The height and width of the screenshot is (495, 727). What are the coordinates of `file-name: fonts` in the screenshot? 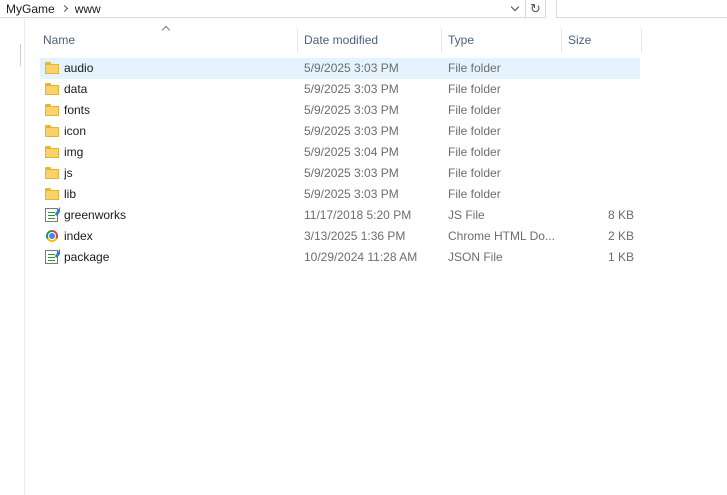 It's located at (77, 110).